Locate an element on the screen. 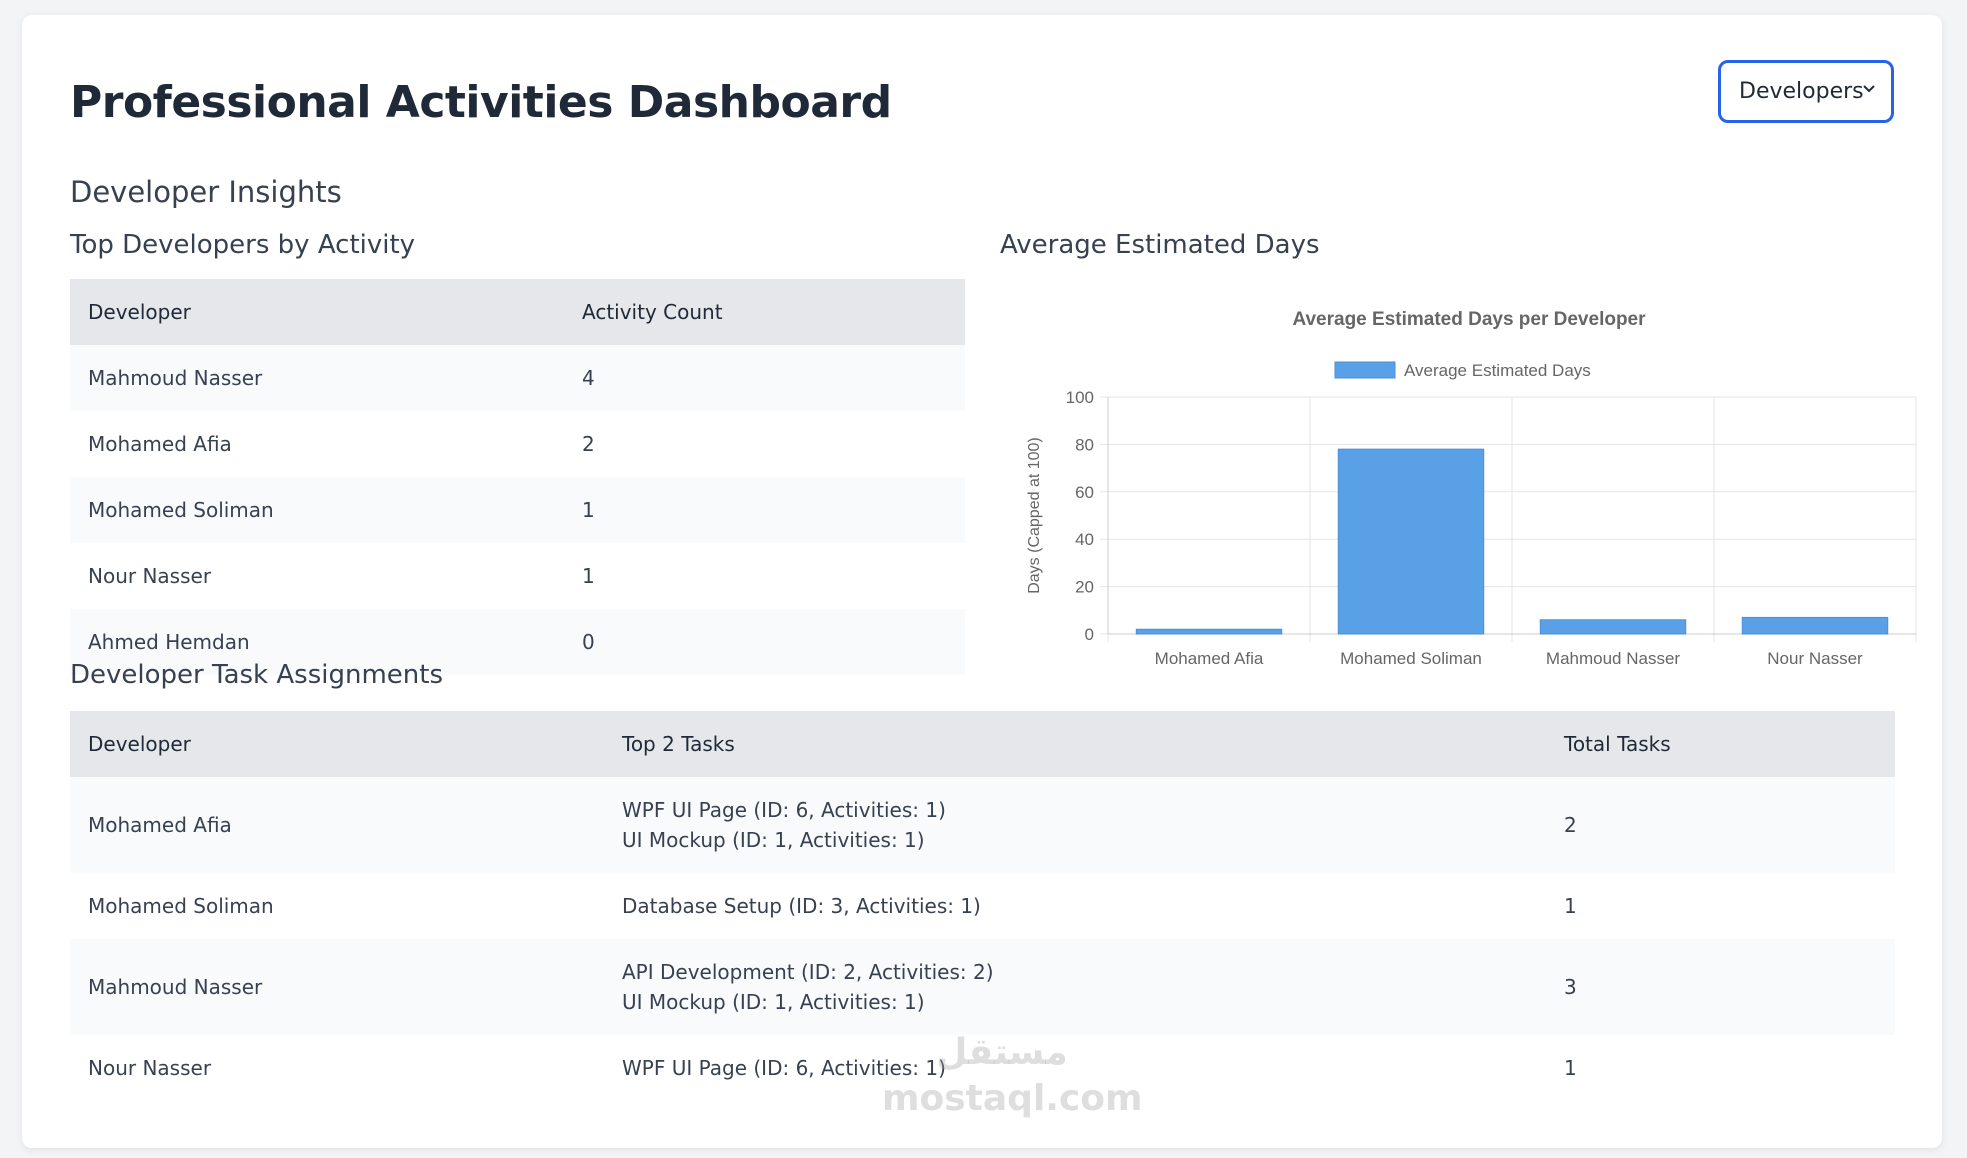 The width and height of the screenshot is (1967, 1158). y-tick-label: 60 is located at coordinates (1084, 492).